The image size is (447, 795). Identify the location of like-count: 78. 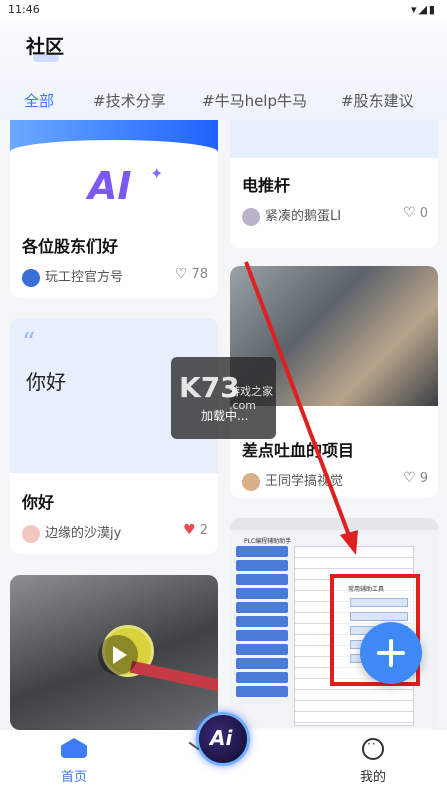
(199, 274).